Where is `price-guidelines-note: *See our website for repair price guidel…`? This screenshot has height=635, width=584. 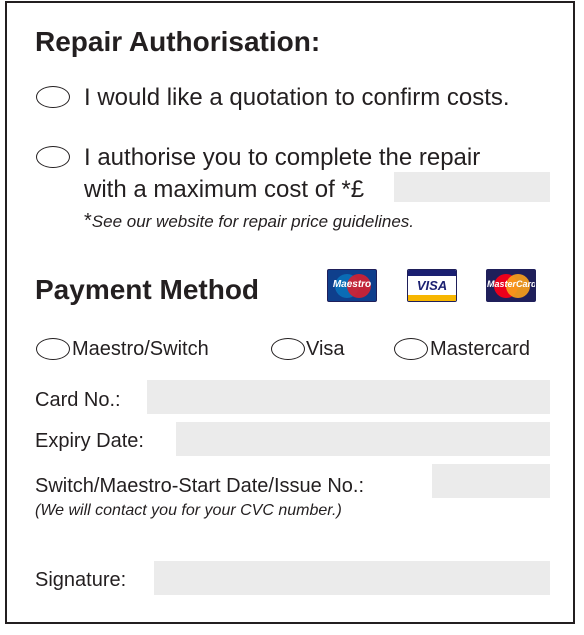
price-guidelines-note: *See our website for repair price guidel… is located at coordinates (249, 221).